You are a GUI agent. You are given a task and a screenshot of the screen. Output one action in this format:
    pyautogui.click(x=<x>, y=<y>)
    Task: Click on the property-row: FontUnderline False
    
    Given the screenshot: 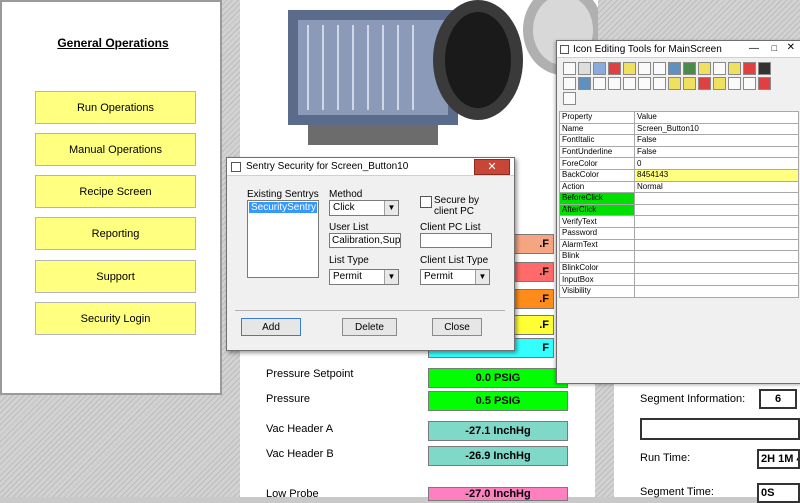 What is the action you would take?
    pyautogui.click(x=679, y=152)
    